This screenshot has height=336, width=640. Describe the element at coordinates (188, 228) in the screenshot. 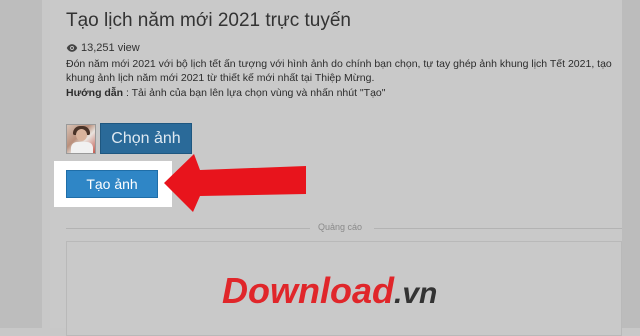

I see `ad-divider-left` at that location.